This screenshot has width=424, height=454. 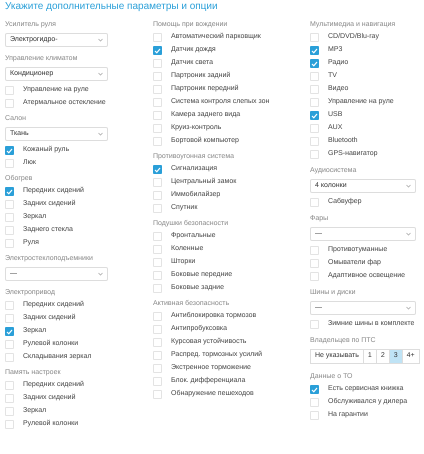 What do you see at coordinates (112, 7) in the screenshot?
I see `page-title: Укажите дополнительные параметры и опции` at bounding box center [112, 7].